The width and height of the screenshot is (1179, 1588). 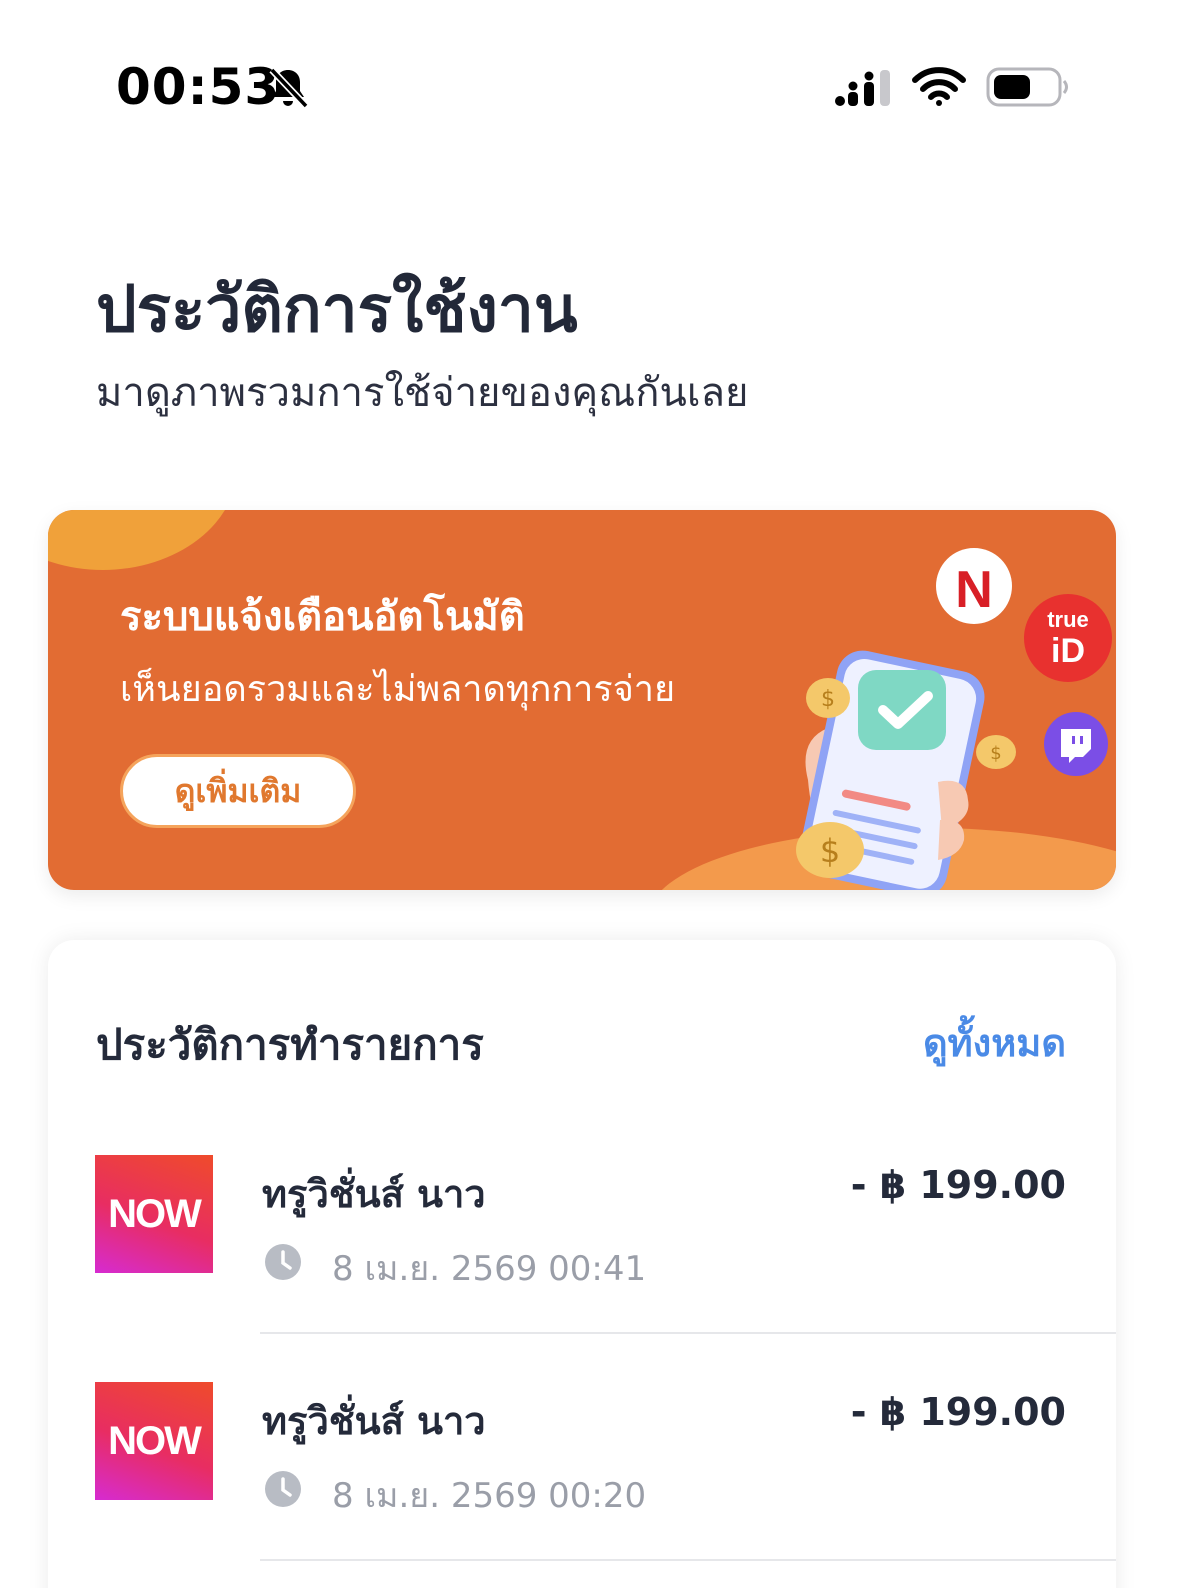 I want to click on transaction-history-title: ประวัติการทำรายการ, so click(x=290, y=1044).